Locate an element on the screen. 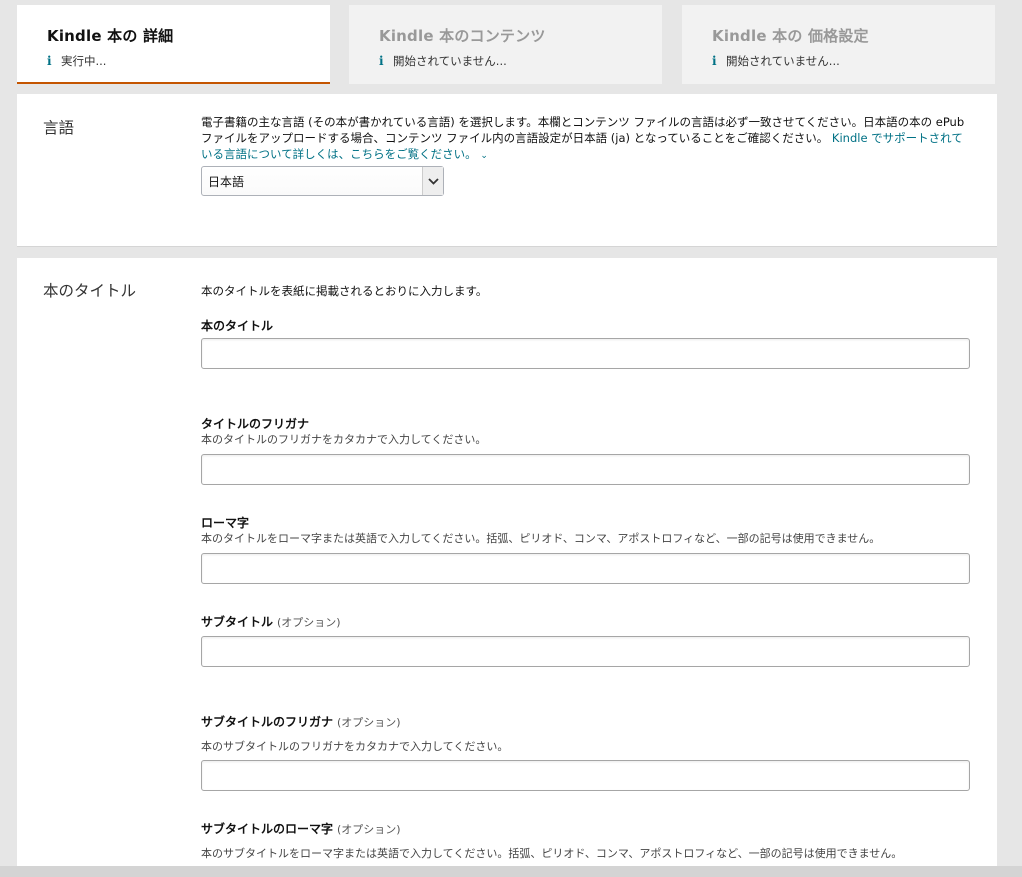 Image resolution: width=1022 pixels, height=877 pixels. title-furigana-input is located at coordinates (585, 469).